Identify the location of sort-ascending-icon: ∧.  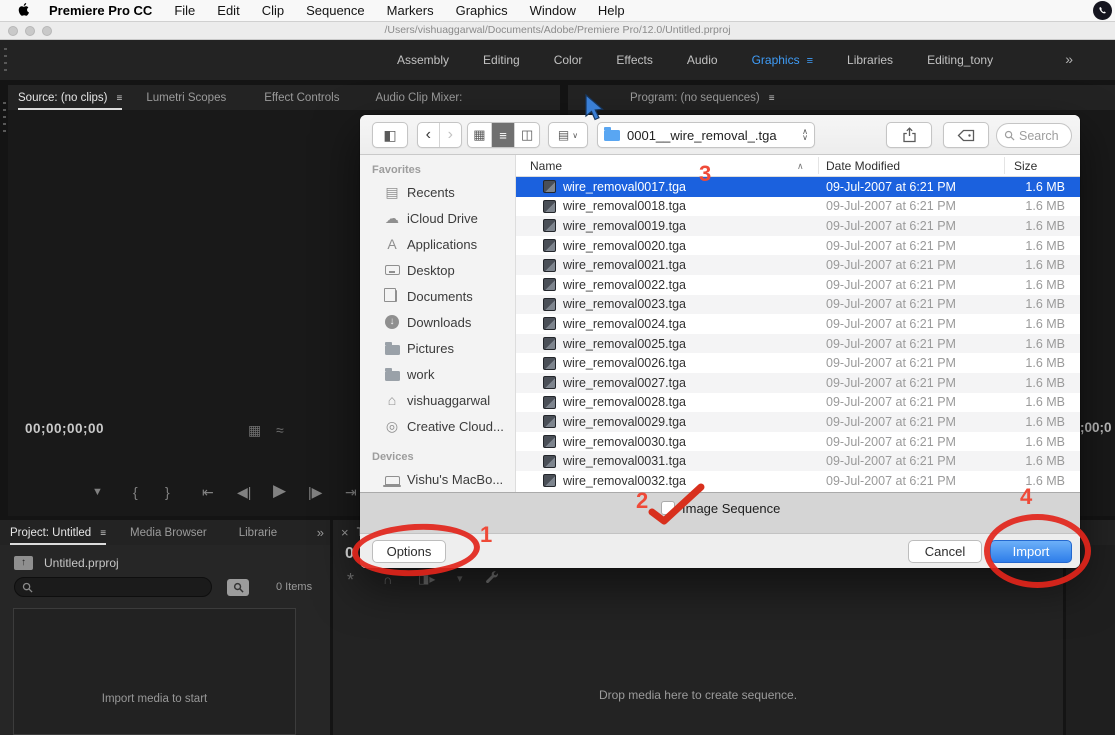
(800, 166).